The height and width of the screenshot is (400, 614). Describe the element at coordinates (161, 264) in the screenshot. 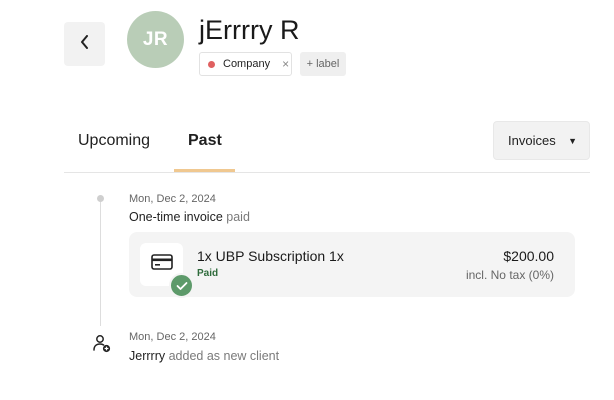

I see `credit-card-icon` at that location.